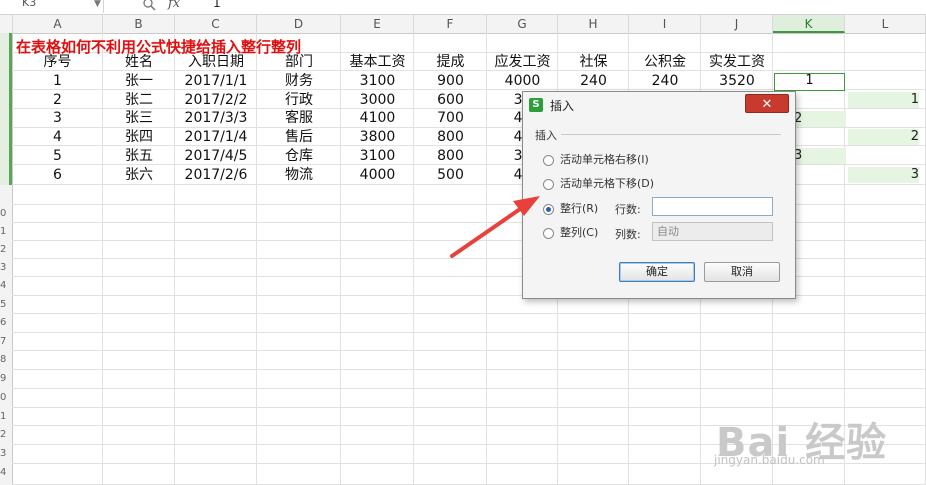 This screenshot has height=485, width=926. What do you see at coordinates (57, 62) in the screenshot?
I see `header-cell: 序号` at bounding box center [57, 62].